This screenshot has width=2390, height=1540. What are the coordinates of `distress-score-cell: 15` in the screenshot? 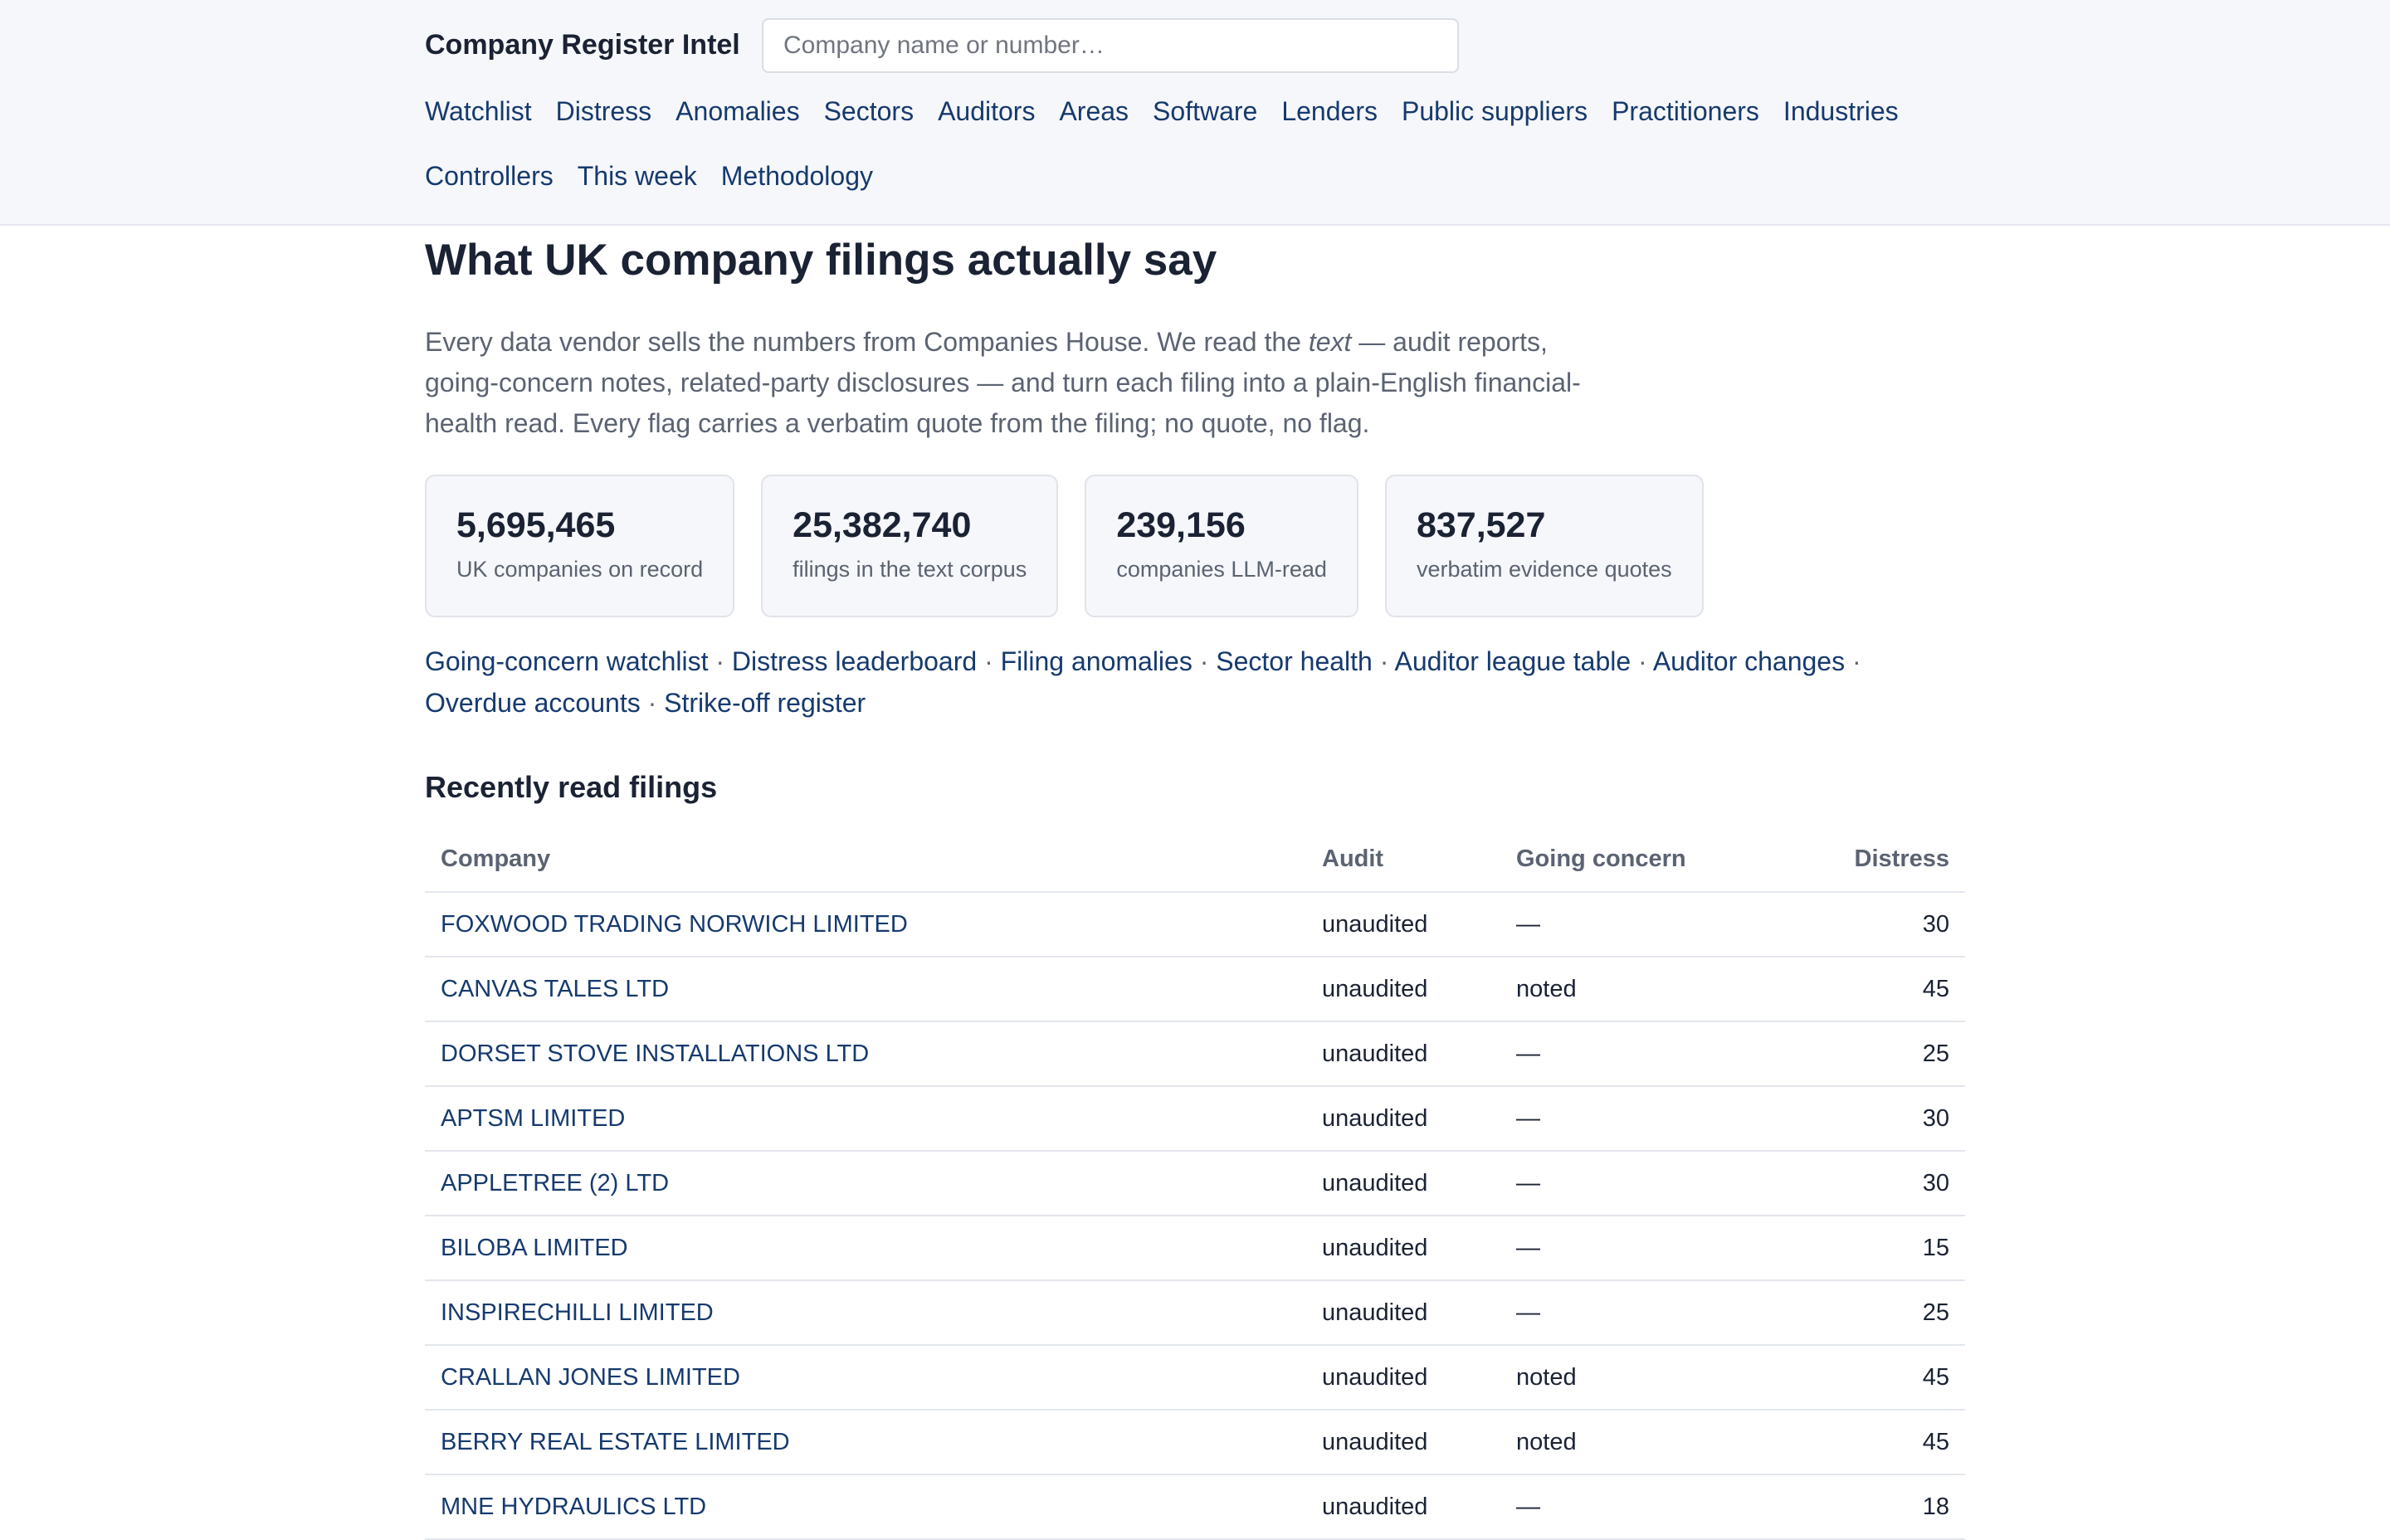 It's located at (1845, 1248).